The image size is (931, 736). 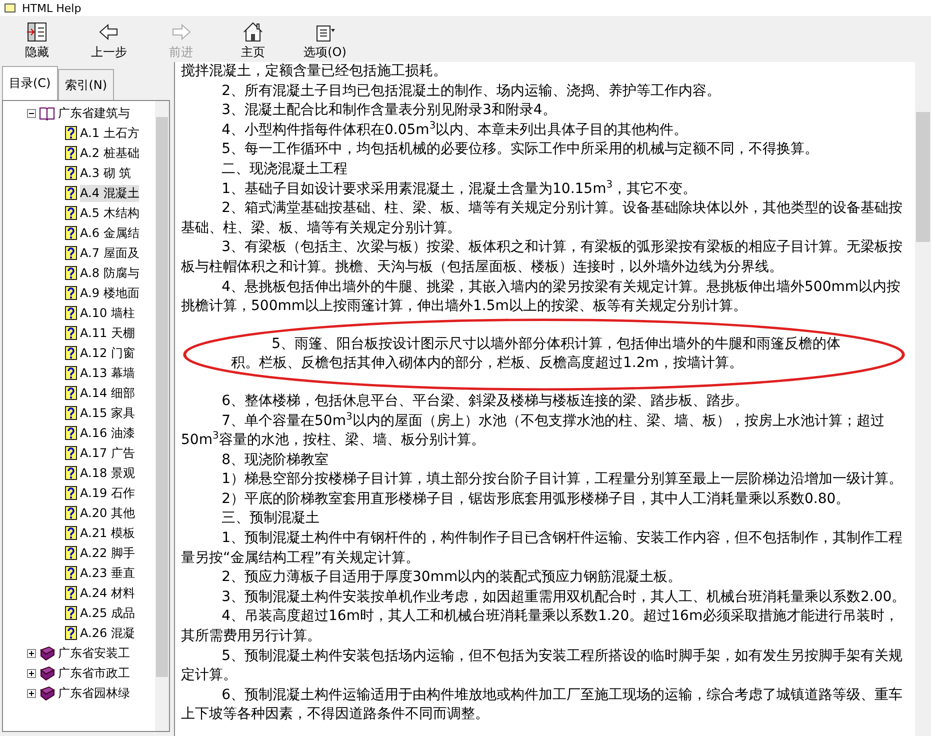 I want to click on tree-item: A.22 脚手, so click(x=107, y=553).